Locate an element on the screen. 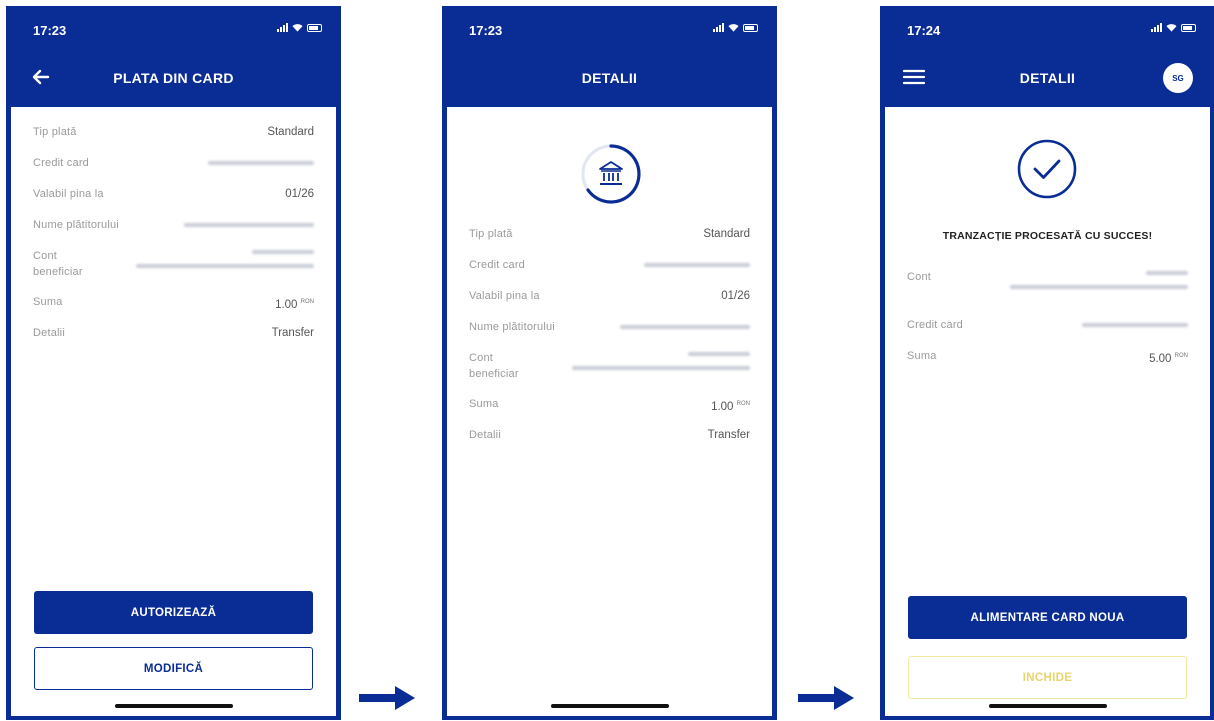 Image resolution: width=1214 pixels, height=721 pixels. authorize-button: AUTORIZEAZĂ is located at coordinates (173, 612).